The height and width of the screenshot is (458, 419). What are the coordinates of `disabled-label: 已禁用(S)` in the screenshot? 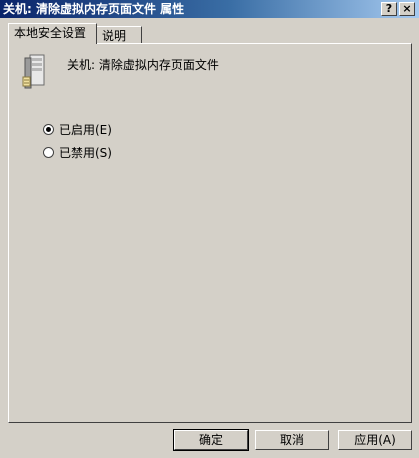 It's located at (85, 153).